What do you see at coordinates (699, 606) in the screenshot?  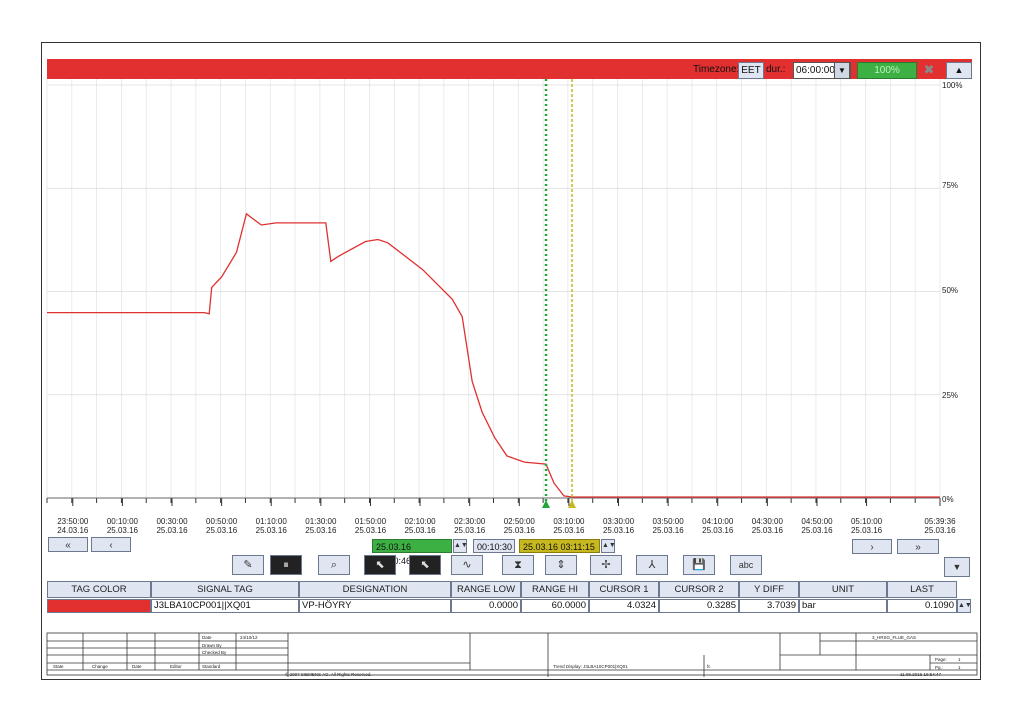 I see `cursor-2-cell: 0.3285` at bounding box center [699, 606].